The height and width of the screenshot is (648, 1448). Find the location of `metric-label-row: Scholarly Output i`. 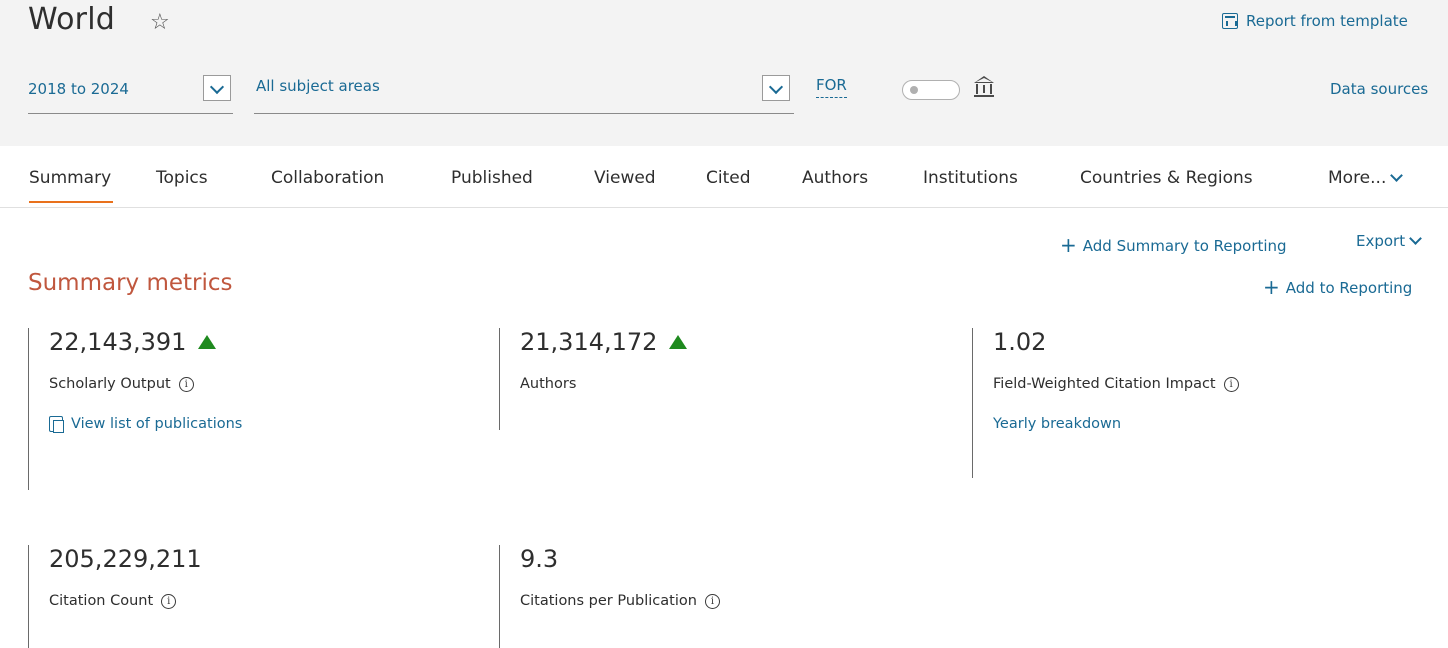

metric-label-row: Scholarly Output i is located at coordinates (145, 384).